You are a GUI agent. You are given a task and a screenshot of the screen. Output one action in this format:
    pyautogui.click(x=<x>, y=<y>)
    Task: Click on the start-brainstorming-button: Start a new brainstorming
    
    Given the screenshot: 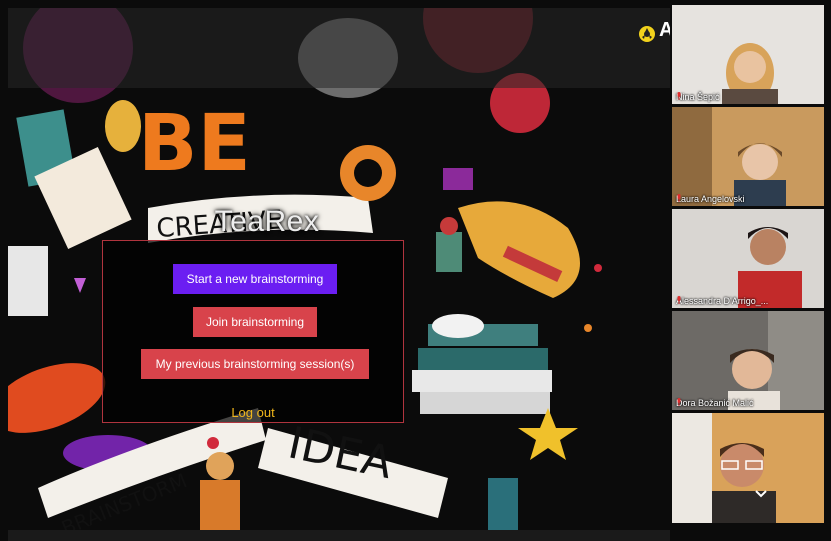 What is the action you would take?
    pyautogui.click(x=255, y=279)
    